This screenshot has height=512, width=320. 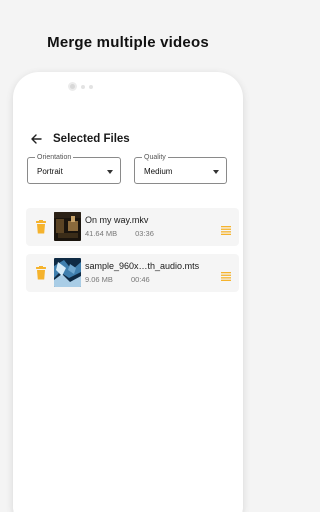 I want to click on file-duration: 00:46, so click(x=140, y=279).